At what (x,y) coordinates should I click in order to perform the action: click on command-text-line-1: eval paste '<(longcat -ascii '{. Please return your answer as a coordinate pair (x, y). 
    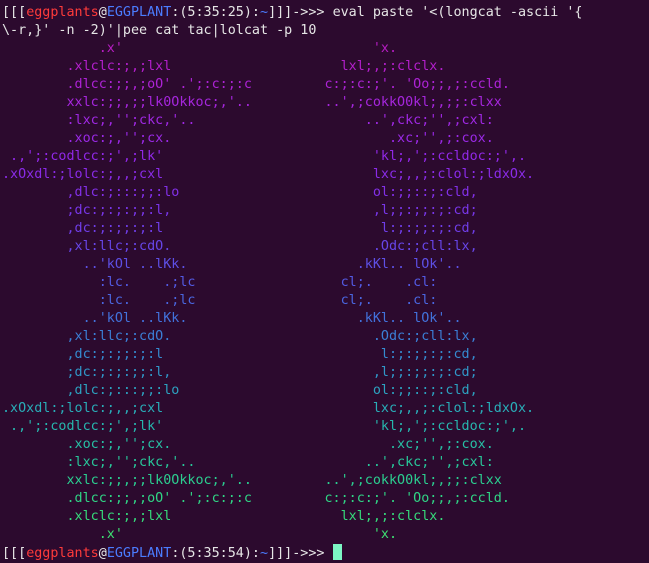
    Looking at the image, I should click on (457, 12).